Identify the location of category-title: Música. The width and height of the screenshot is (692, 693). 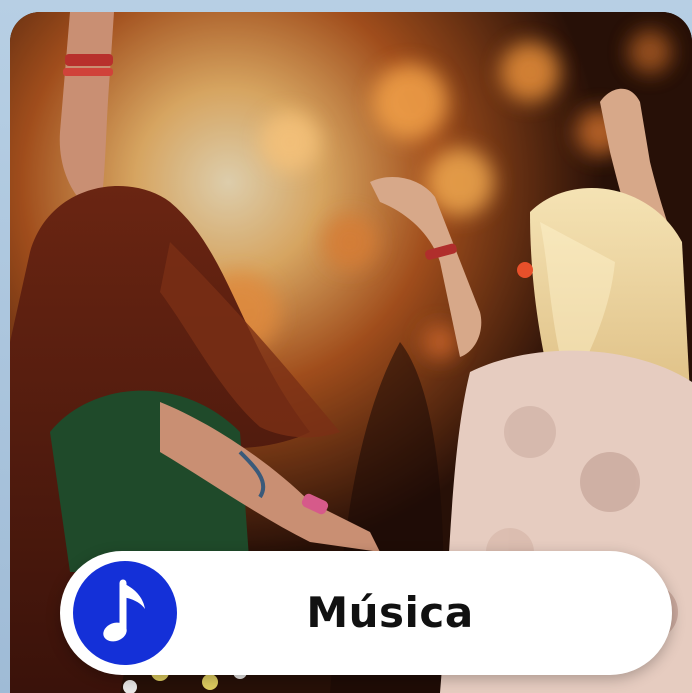
(390, 612).